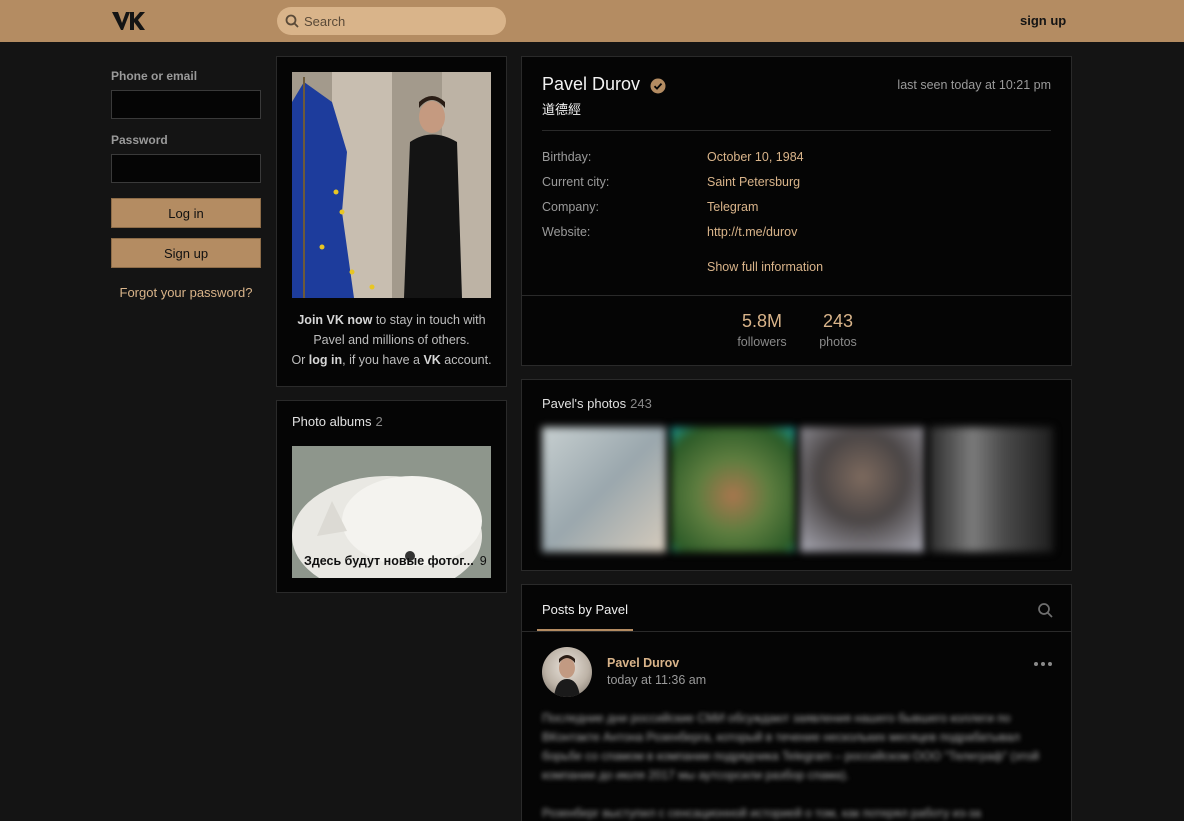  I want to click on profile-photo, so click(391, 185).